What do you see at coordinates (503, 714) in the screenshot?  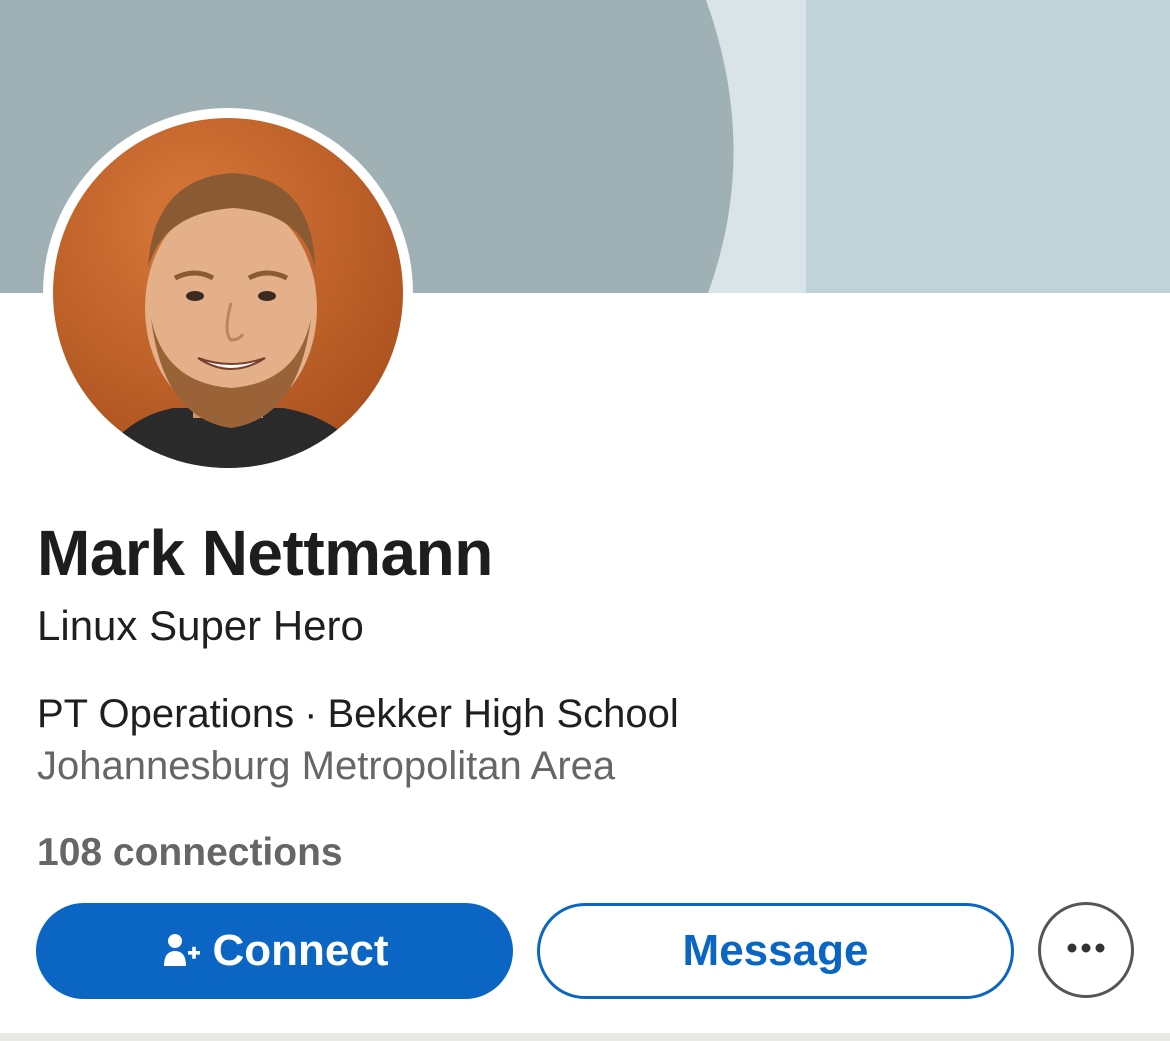 I see `experience-organization: Bekker High School` at bounding box center [503, 714].